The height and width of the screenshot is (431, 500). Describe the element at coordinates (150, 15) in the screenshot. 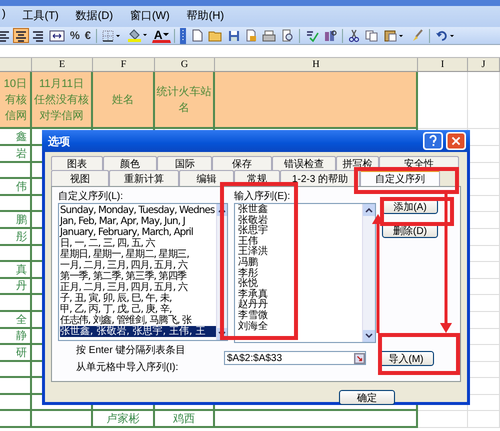

I see `menu-item: 窗口(W)` at that location.